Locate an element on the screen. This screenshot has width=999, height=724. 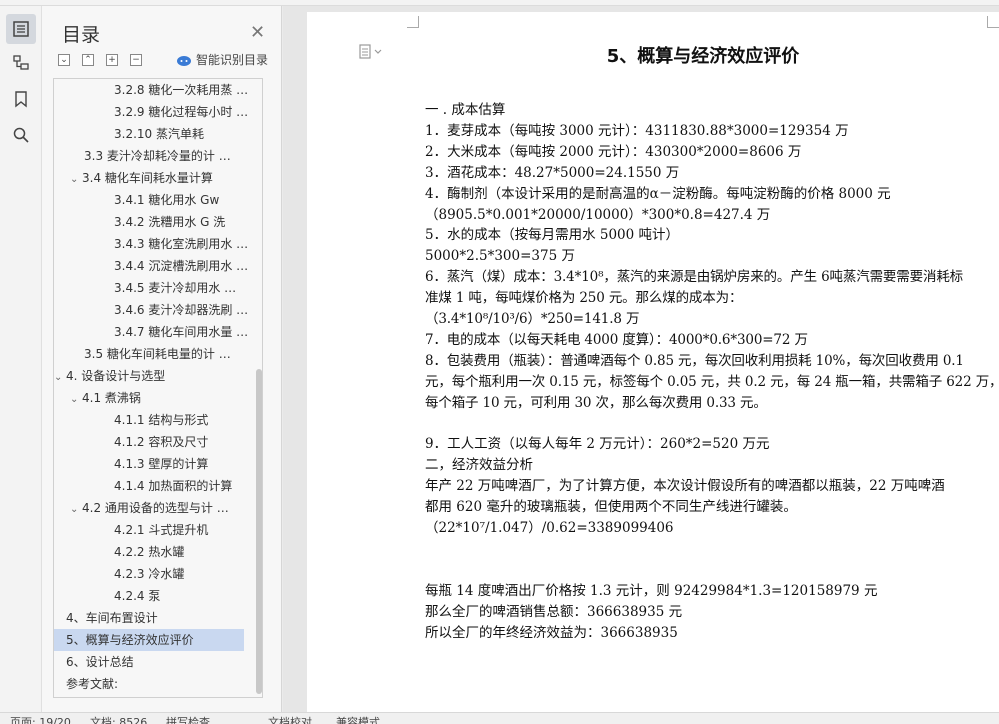
outline-item: ⌄ 4. 设备设计与选型 is located at coordinates (154, 376).